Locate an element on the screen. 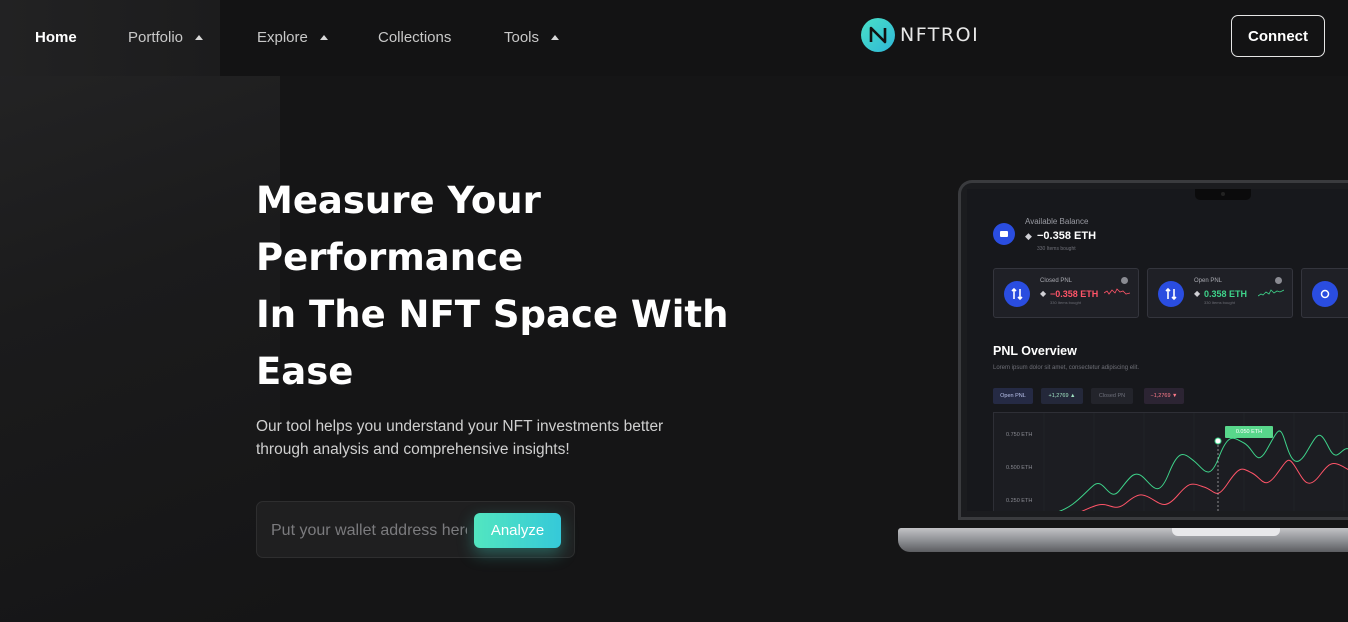 This screenshot has height=622, width=1348. wallet-search-box: Analyze is located at coordinates (415, 529).